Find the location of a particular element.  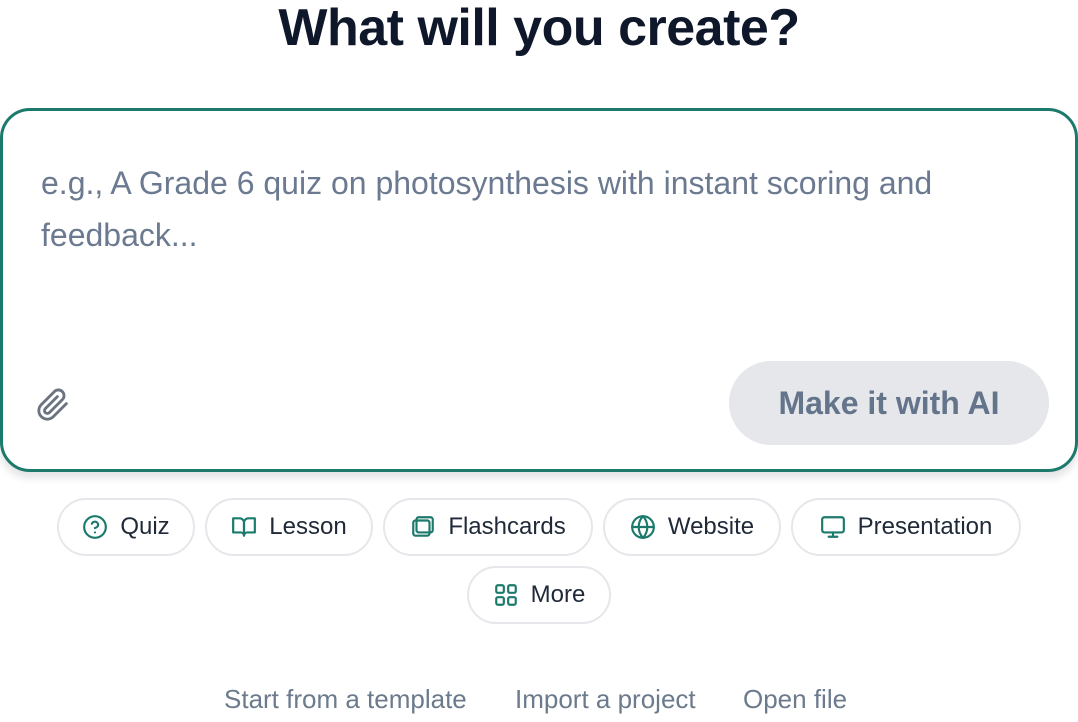

chip-label: Quiz is located at coordinates (145, 526).